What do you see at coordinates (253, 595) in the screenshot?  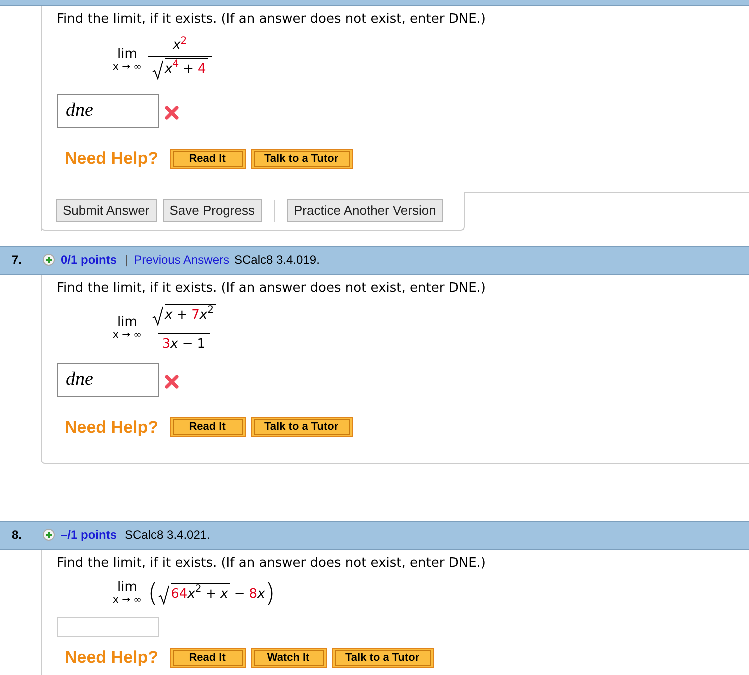 I see `math-number: 8` at bounding box center [253, 595].